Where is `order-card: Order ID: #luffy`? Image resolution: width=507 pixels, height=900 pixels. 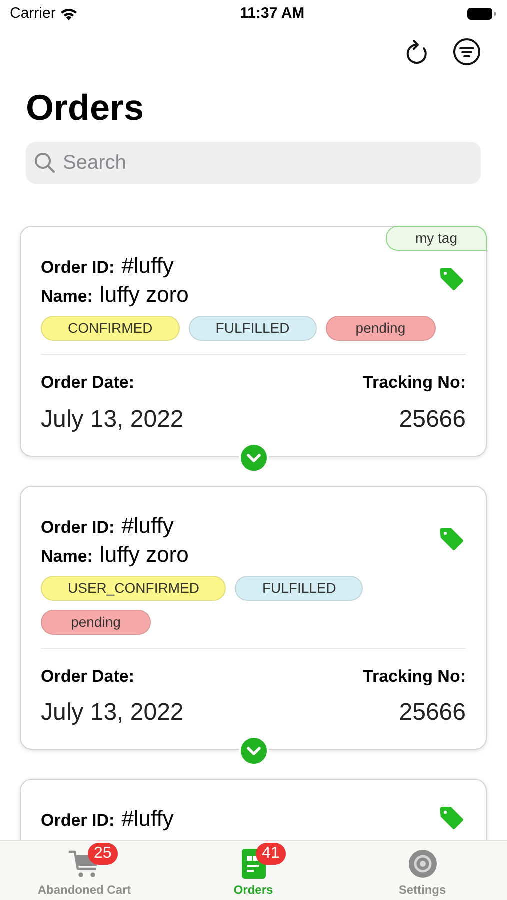
order-card: Order ID: #luffy is located at coordinates (253, 809).